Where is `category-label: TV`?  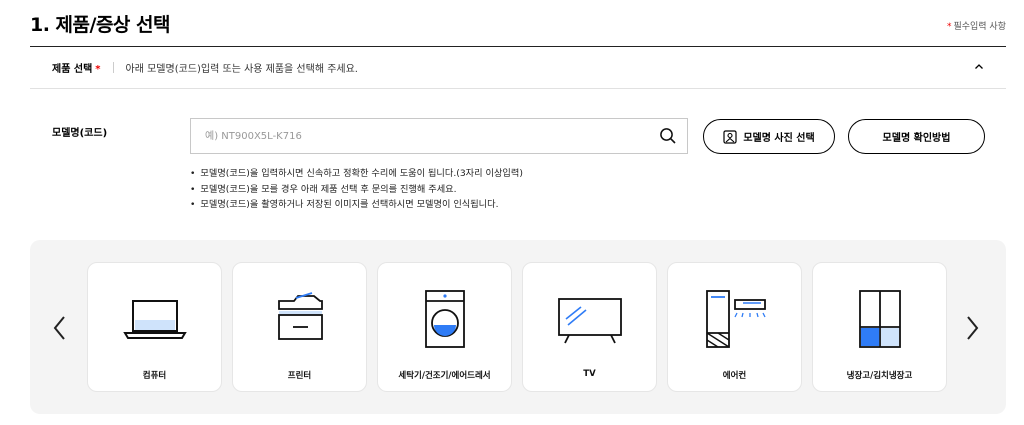 category-label: TV is located at coordinates (589, 374).